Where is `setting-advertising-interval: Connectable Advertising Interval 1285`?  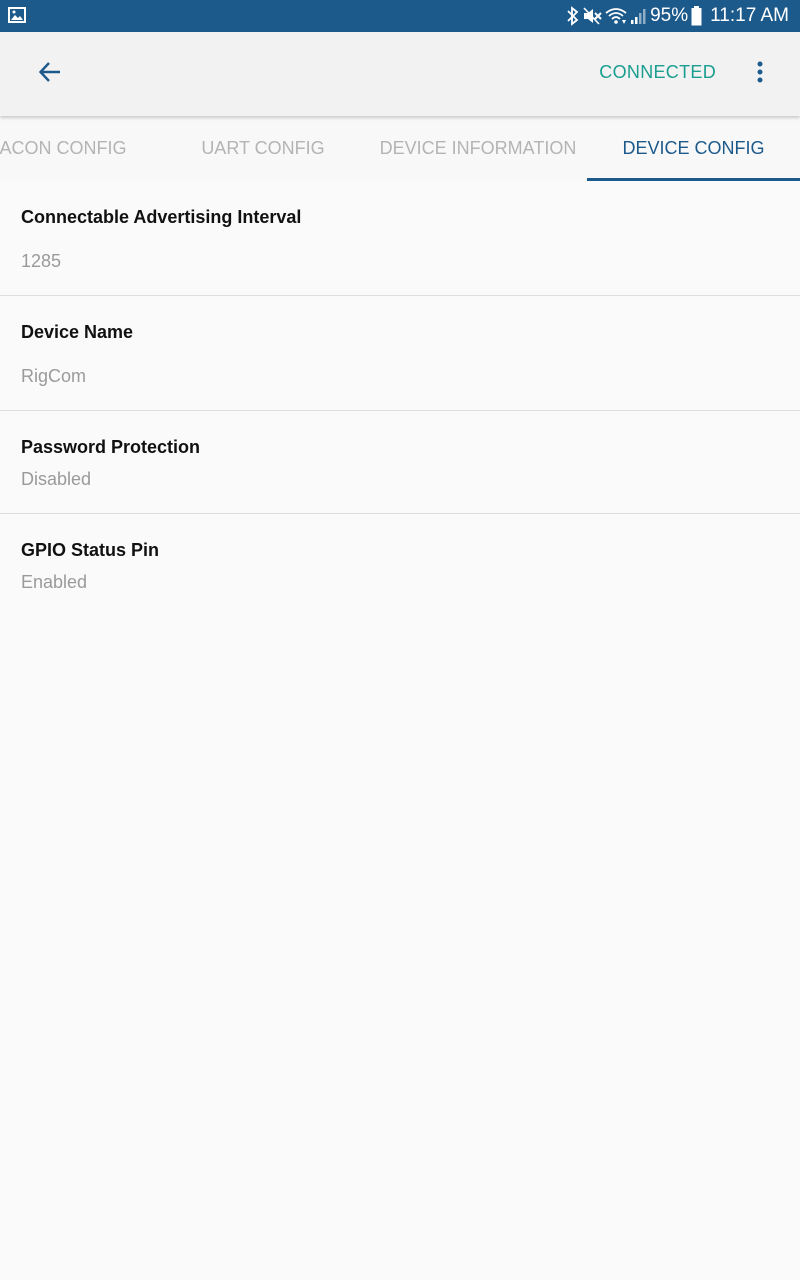 setting-advertising-interval: Connectable Advertising Interval 1285 is located at coordinates (400, 238).